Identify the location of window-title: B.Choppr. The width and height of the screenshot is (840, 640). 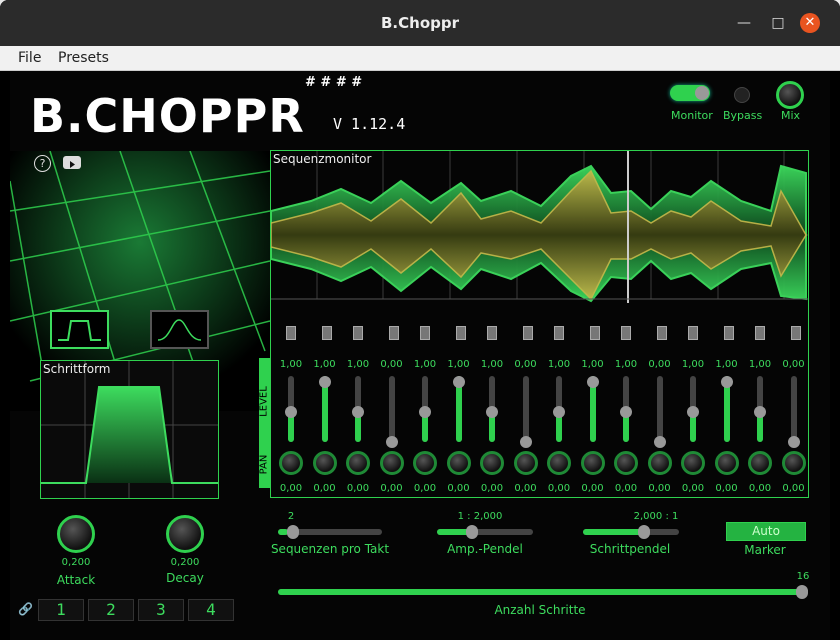
(420, 23).